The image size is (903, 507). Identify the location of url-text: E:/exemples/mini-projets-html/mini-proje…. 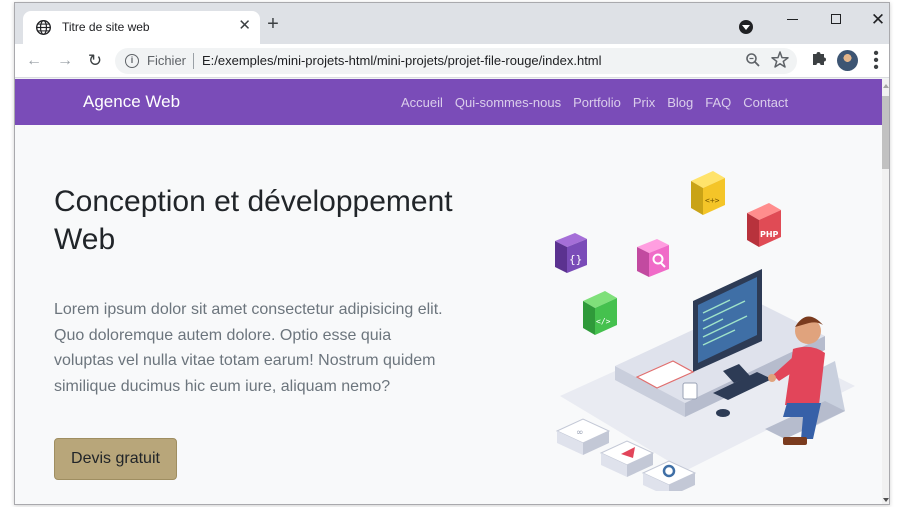
(402, 60).